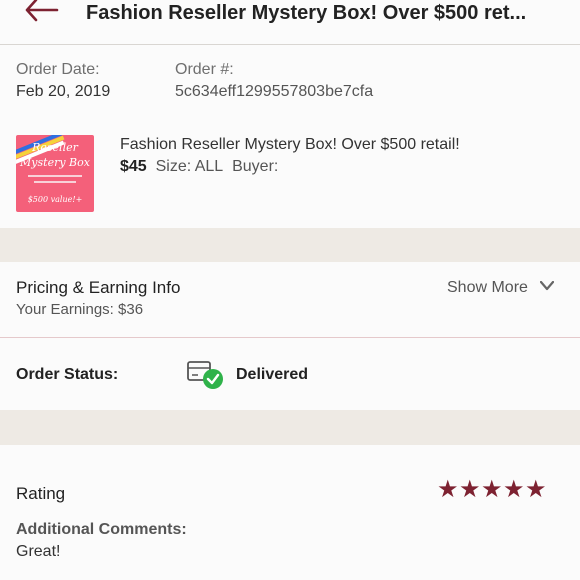 Image resolution: width=580 pixels, height=580 pixels. What do you see at coordinates (340, 171) in the screenshot?
I see `buyer-name-redacted` at bounding box center [340, 171].